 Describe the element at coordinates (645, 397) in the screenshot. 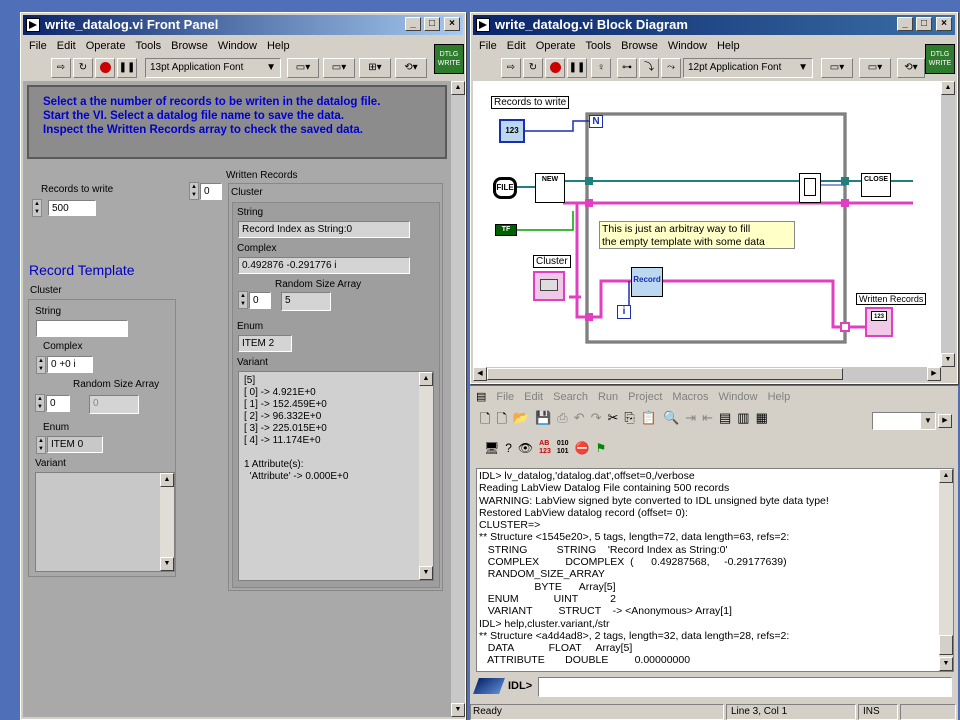

I see `menu-project: Project` at that location.